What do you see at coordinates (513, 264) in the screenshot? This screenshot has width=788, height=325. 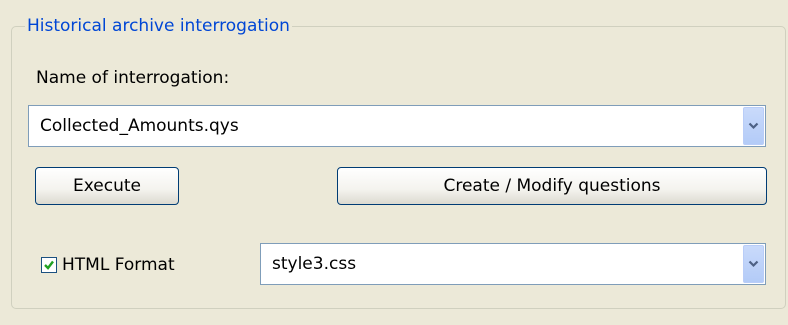 I see `stylesheet-select: style3.css` at bounding box center [513, 264].